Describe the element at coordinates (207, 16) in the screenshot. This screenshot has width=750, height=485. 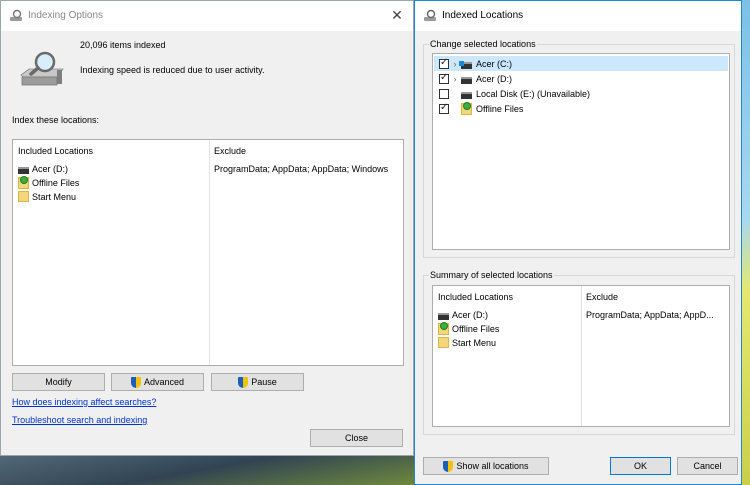
I see `title-bar: Indexing Options ✕` at that location.